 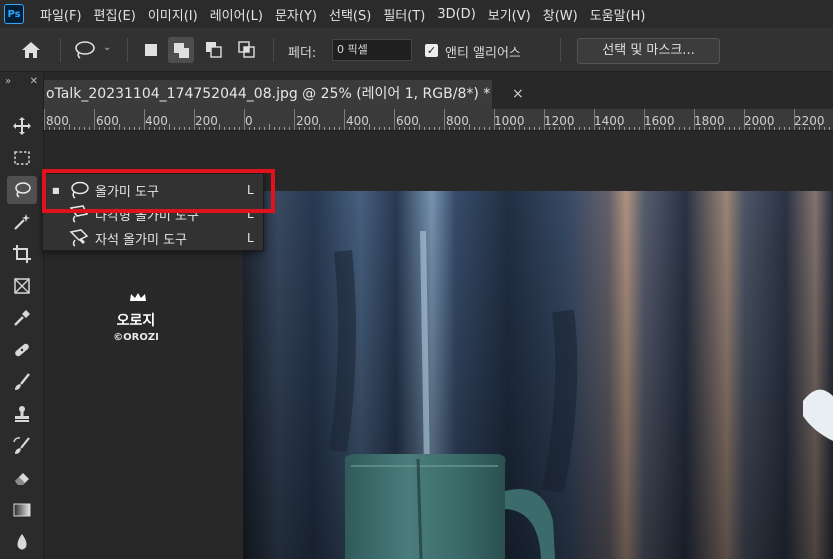 What do you see at coordinates (206, 121) in the screenshot?
I see `ruler-label: 200` at bounding box center [206, 121].